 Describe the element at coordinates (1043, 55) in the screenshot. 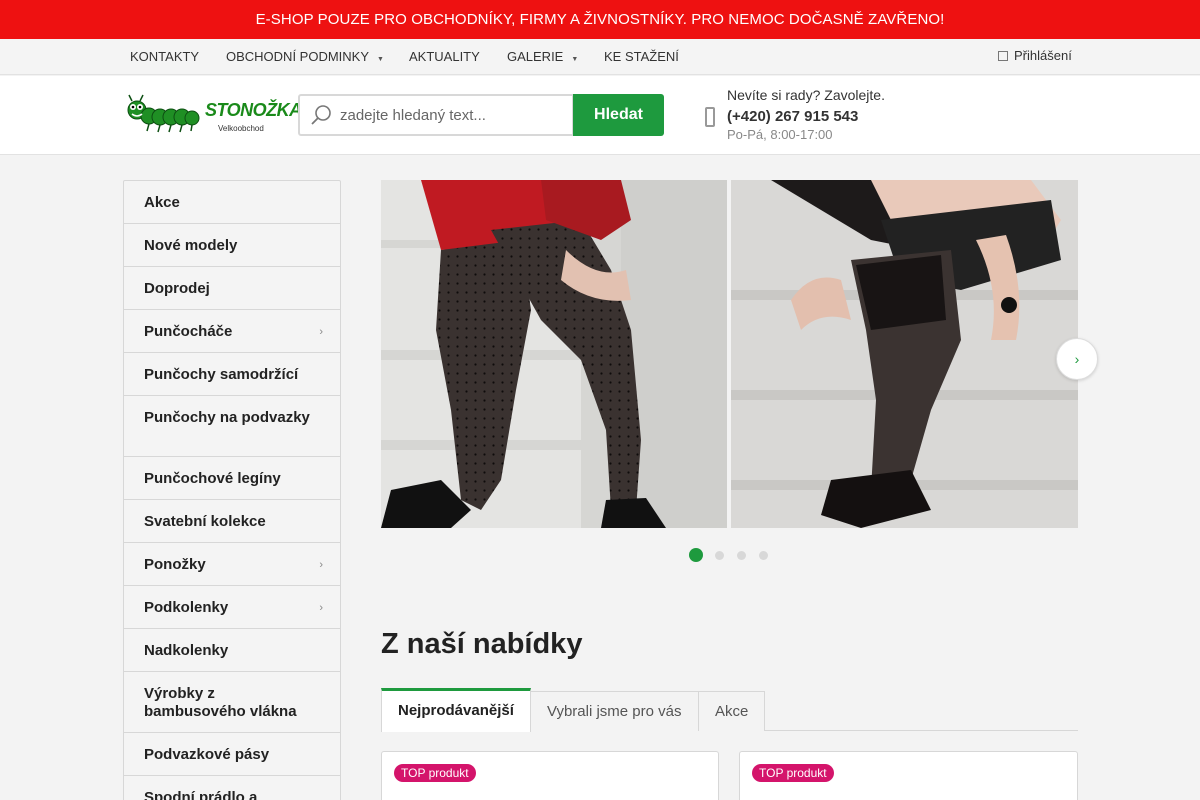

I see `login-label: Přihlášení` at that location.